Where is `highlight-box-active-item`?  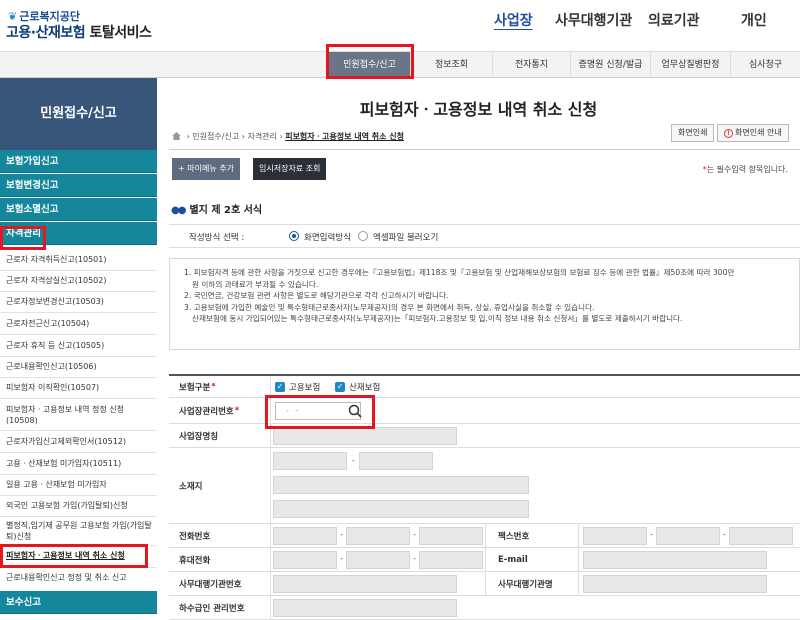
highlight-box-active-item is located at coordinates (74, 556).